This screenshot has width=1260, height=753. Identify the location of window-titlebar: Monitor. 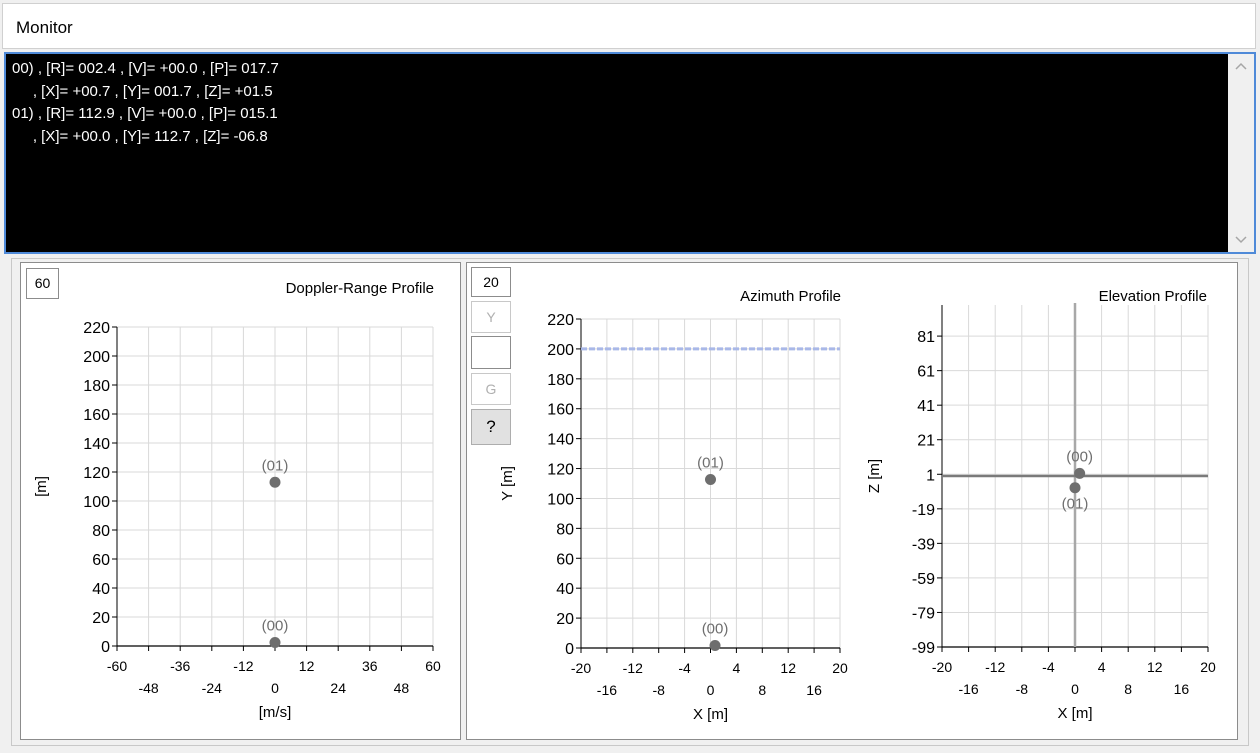
(629, 26).